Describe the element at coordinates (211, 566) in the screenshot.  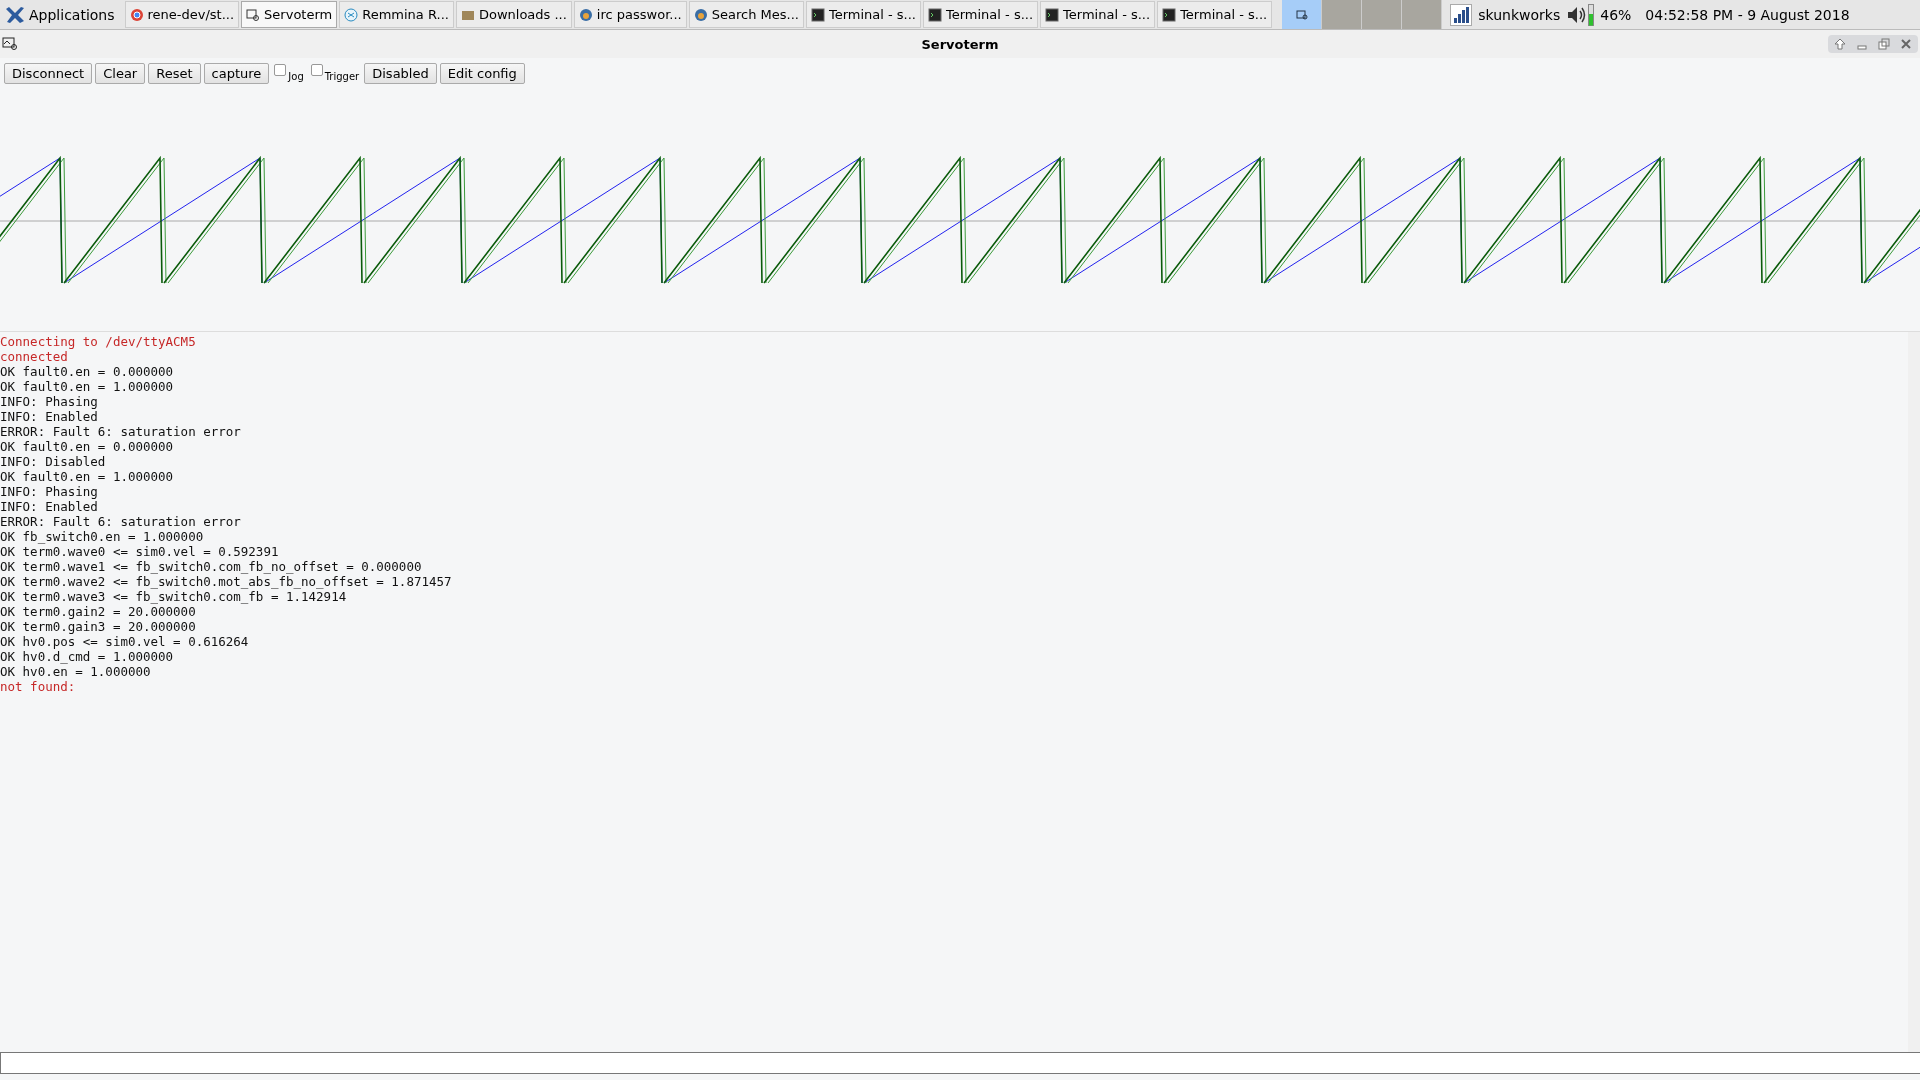
I see `log-line: OK term0.wave1 <= fb_switch0.com_fb_no_offset = 0.000000` at that location.